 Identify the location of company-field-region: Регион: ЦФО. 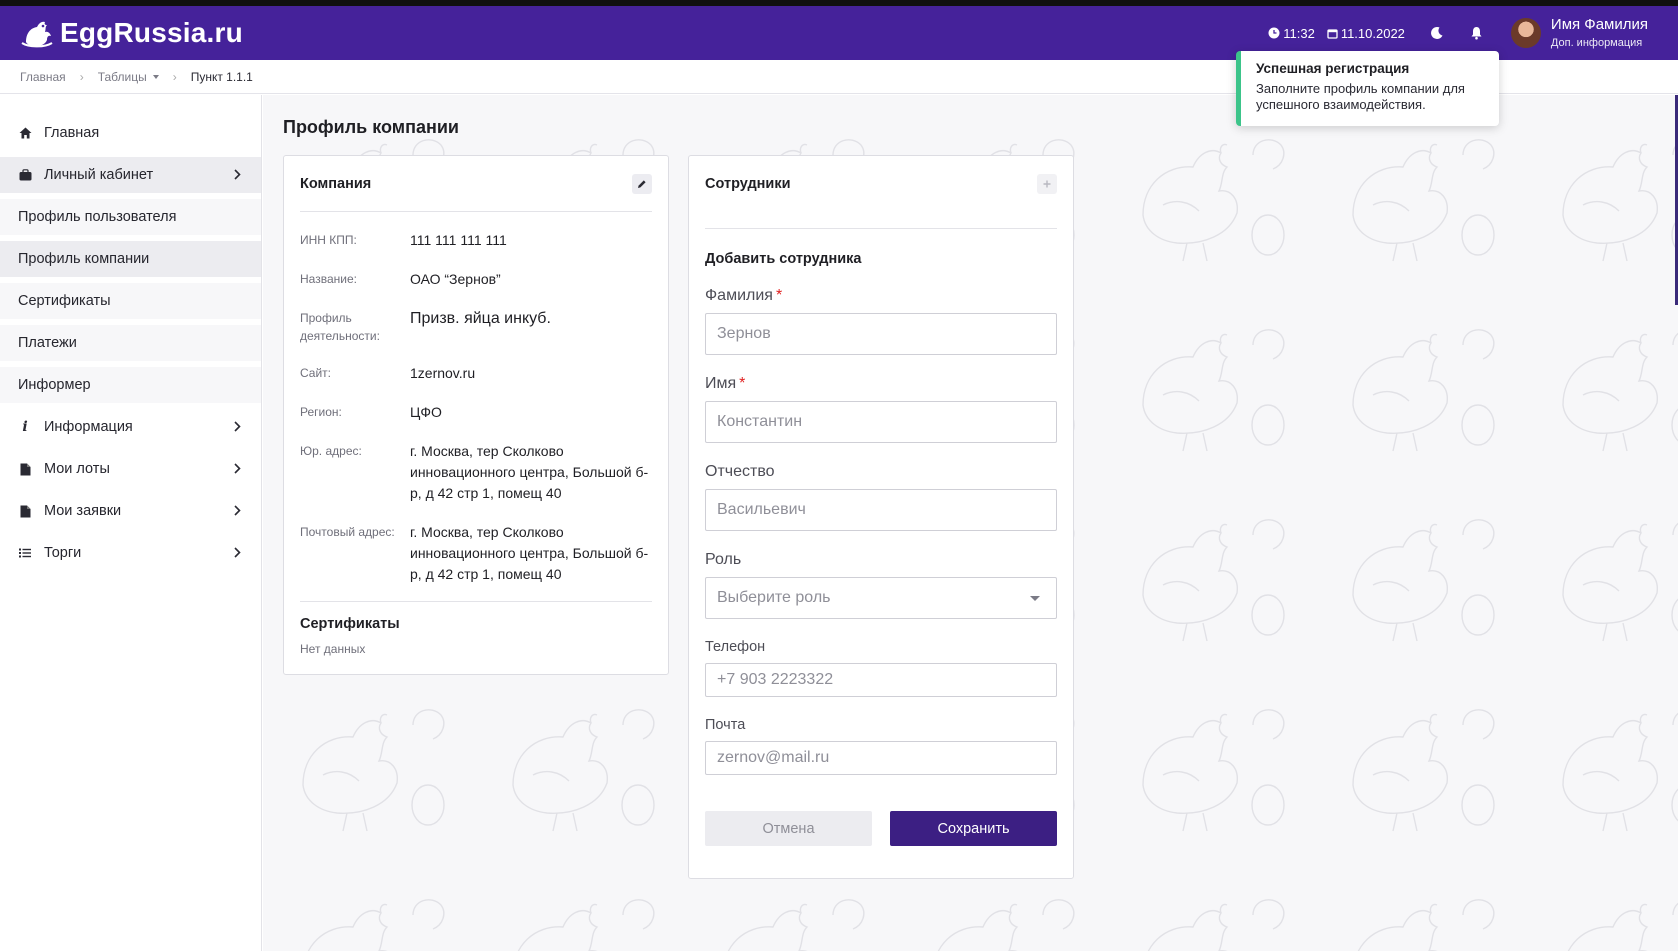
(371, 412).